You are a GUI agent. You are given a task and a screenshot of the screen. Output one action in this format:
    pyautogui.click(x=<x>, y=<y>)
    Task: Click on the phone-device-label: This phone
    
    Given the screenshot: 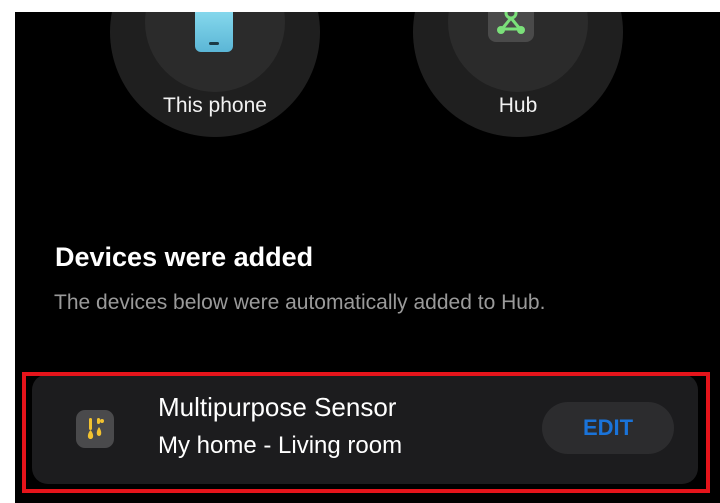 What is the action you would take?
    pyautogui.click(x=215, y=105)
    